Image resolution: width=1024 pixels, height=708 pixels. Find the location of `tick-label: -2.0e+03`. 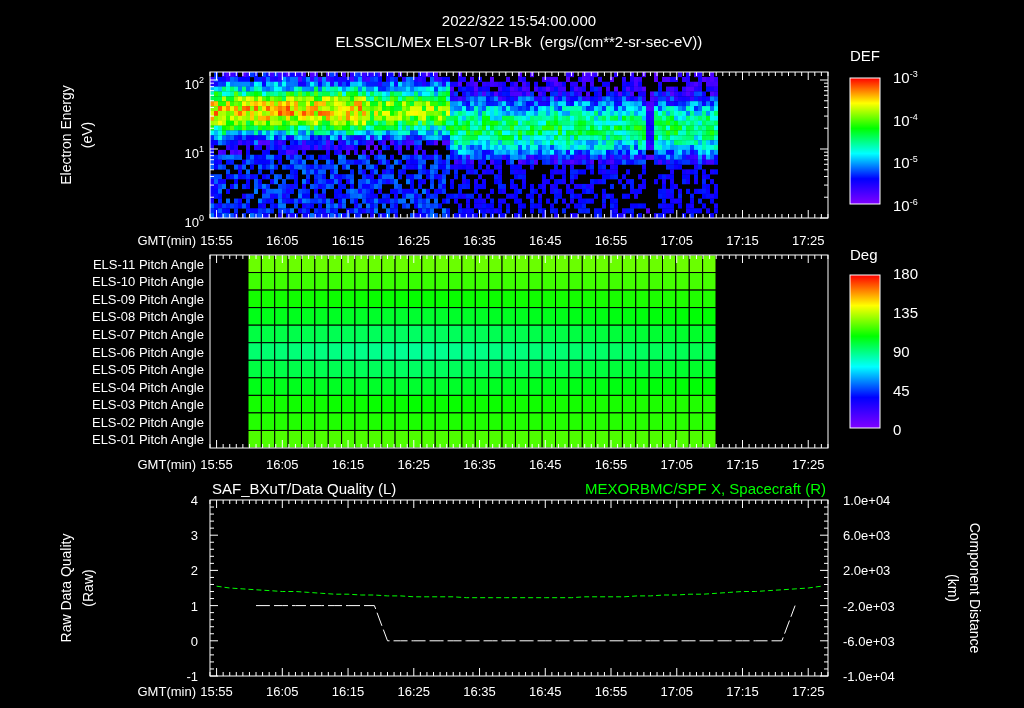

tick-label: -2.0e+03 is located at coordinates (869, 606).